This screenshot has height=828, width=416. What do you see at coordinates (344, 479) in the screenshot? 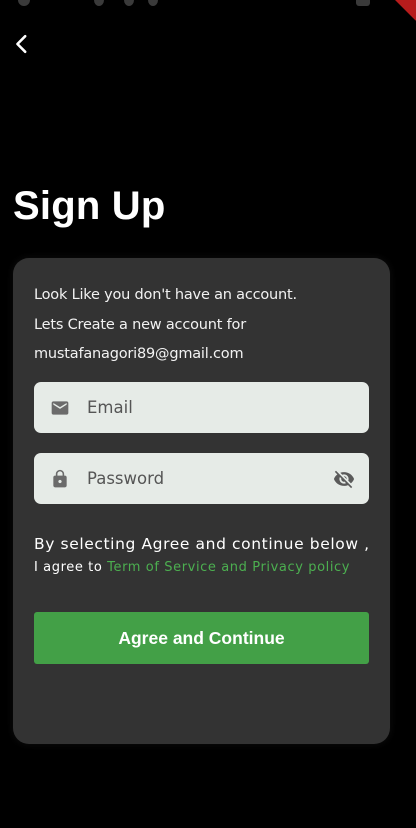
I see `visibility-off-icon` at bounding box center [344, 479].